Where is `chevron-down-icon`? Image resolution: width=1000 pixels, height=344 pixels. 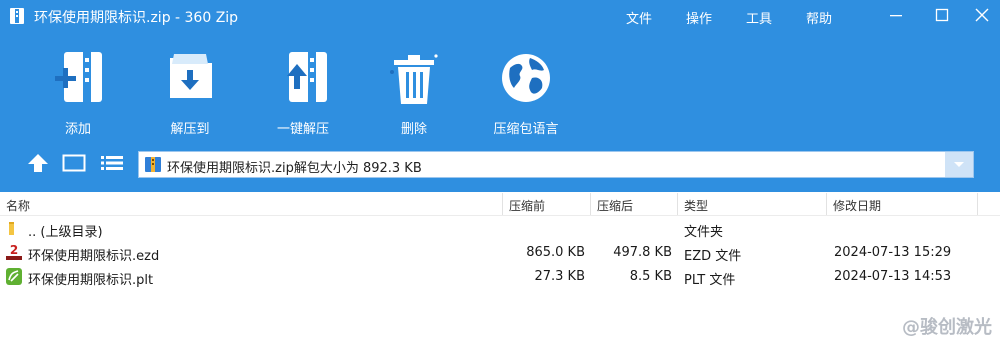
chevron-down-icon is located at coordinates (959, 164).